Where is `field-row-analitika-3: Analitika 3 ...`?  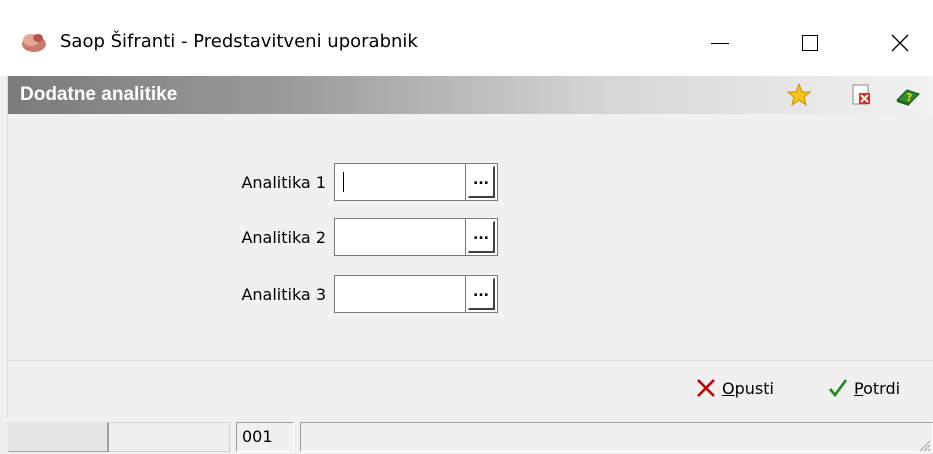
field-row-analitika-3: Analitika 3 ... is located at coordinates (466, 295).